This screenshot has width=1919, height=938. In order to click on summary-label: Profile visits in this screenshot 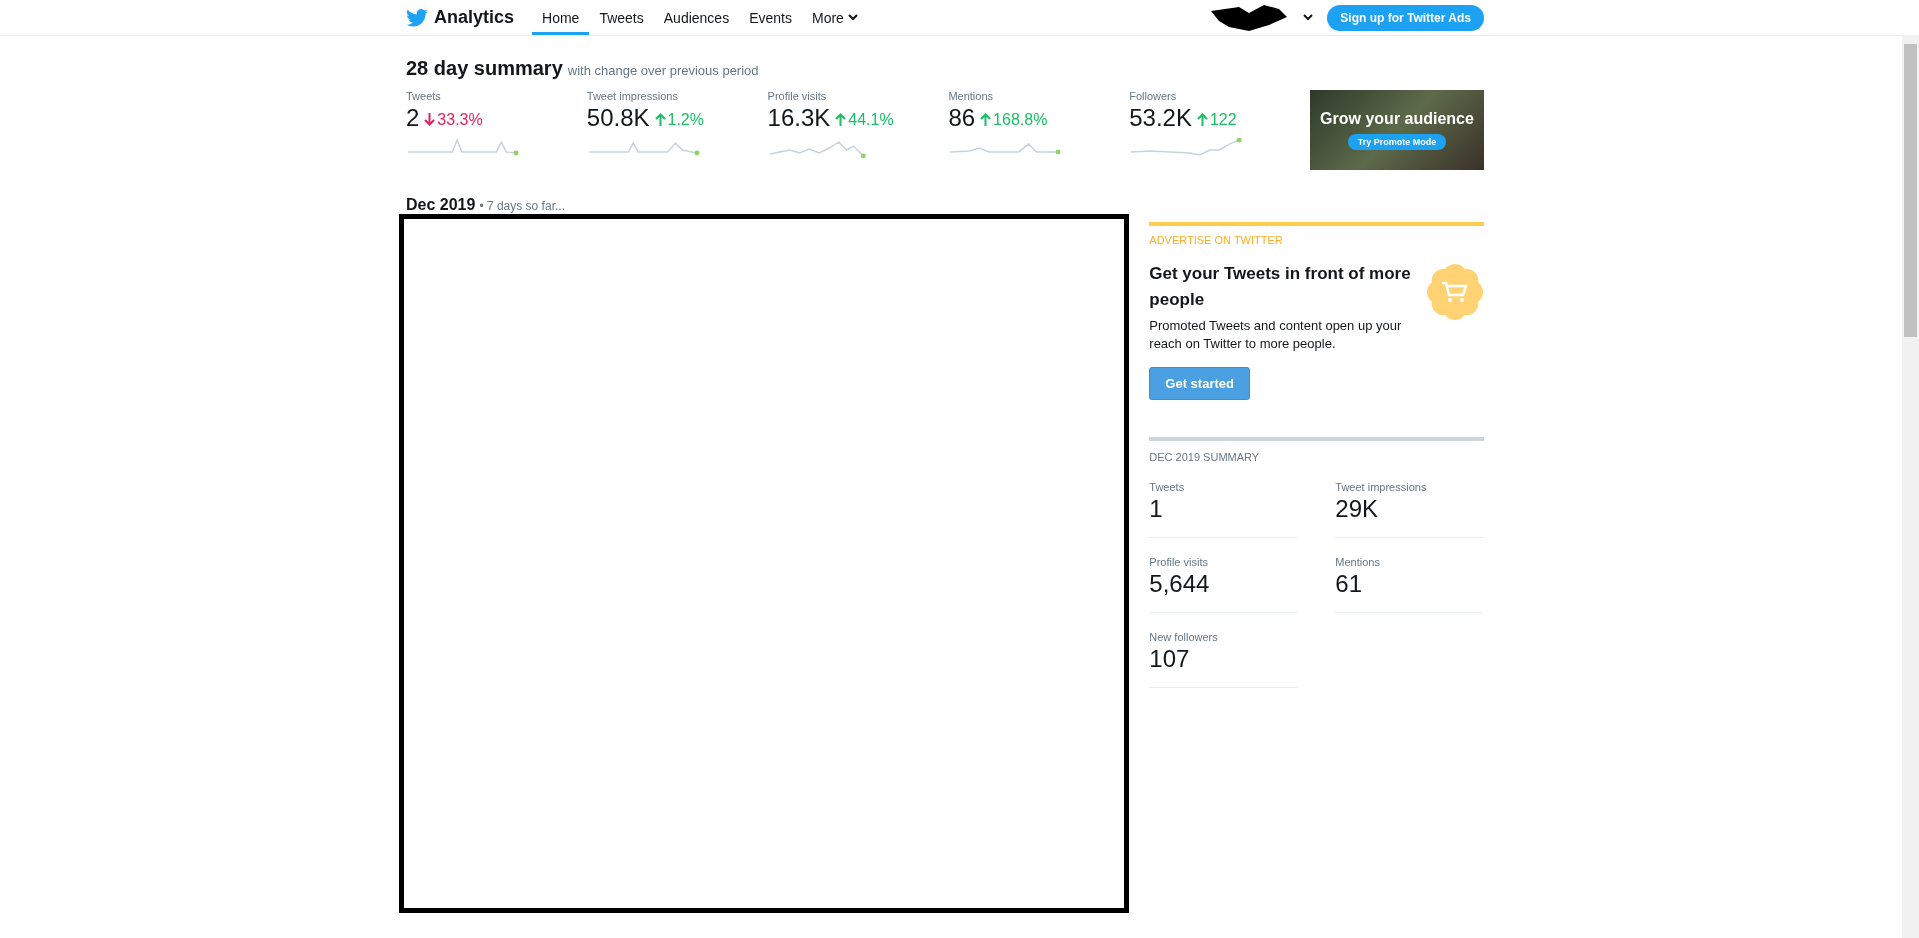, I will do `click(1179, 562)`.